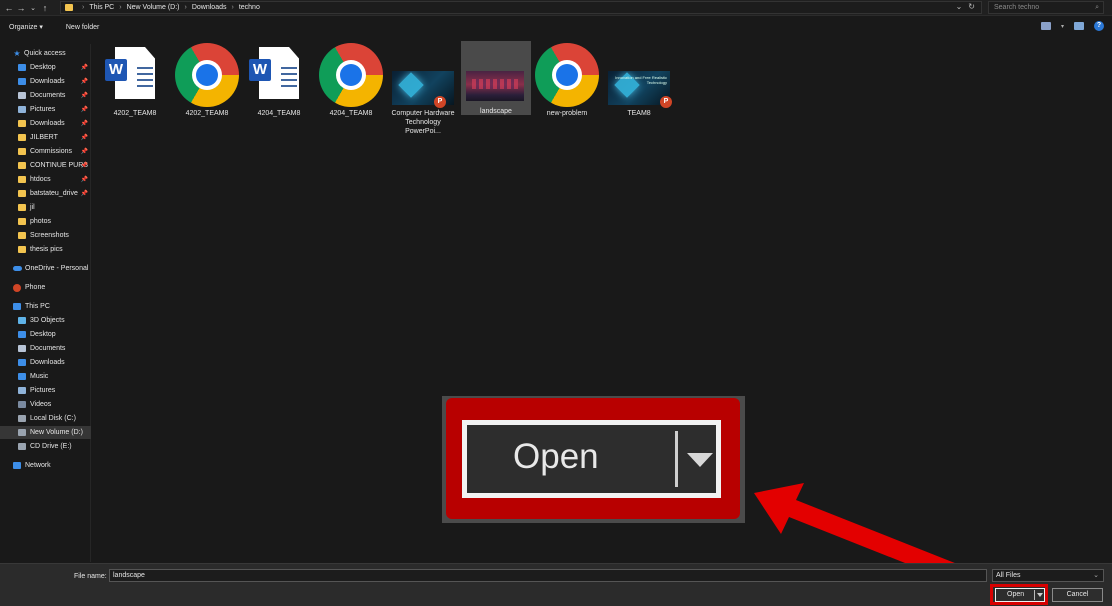 The width and height of the screenshot is (1112, 606). Describe the element at coordinates (135, 113) in the screenshot. I see `file-name: 4202_TEAM8` at that location.